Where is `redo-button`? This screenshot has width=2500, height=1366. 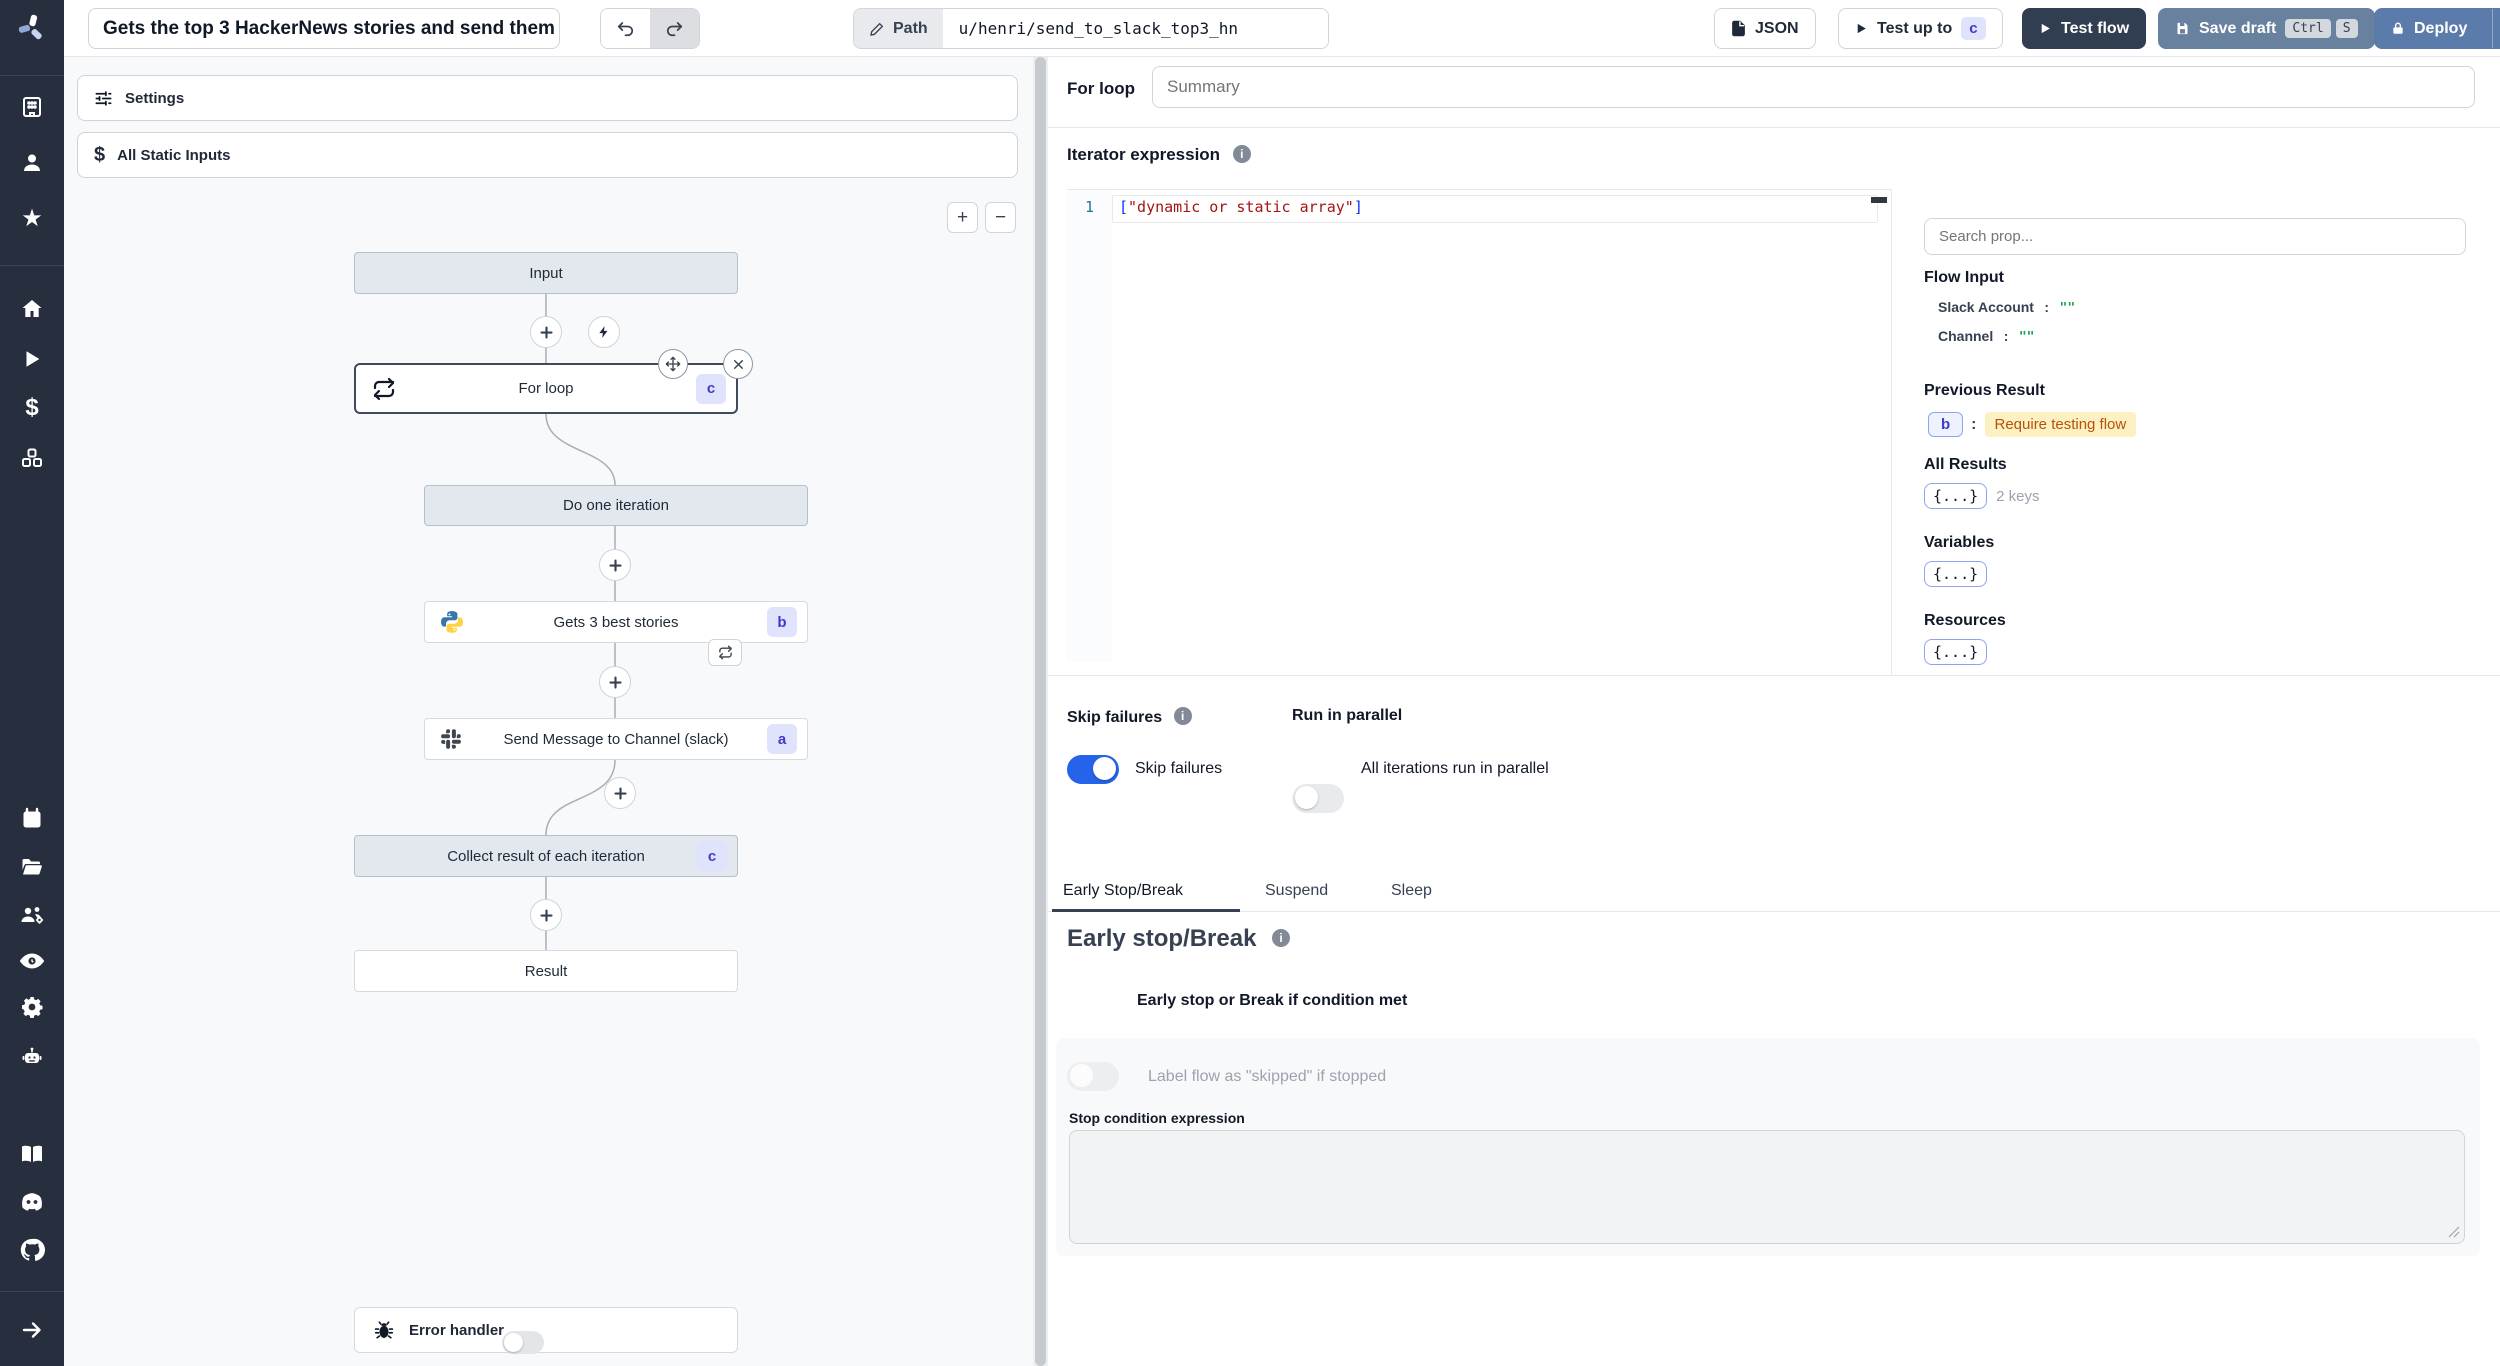 redo-button is located at coordinates (674, 28).